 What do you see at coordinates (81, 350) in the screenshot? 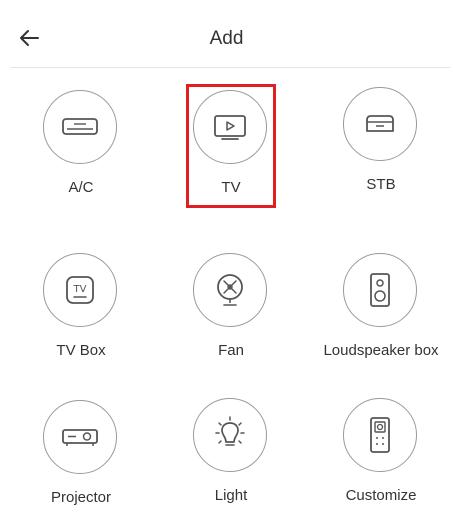
I see `device-label: TV Box` at bounding box center [81, 350].